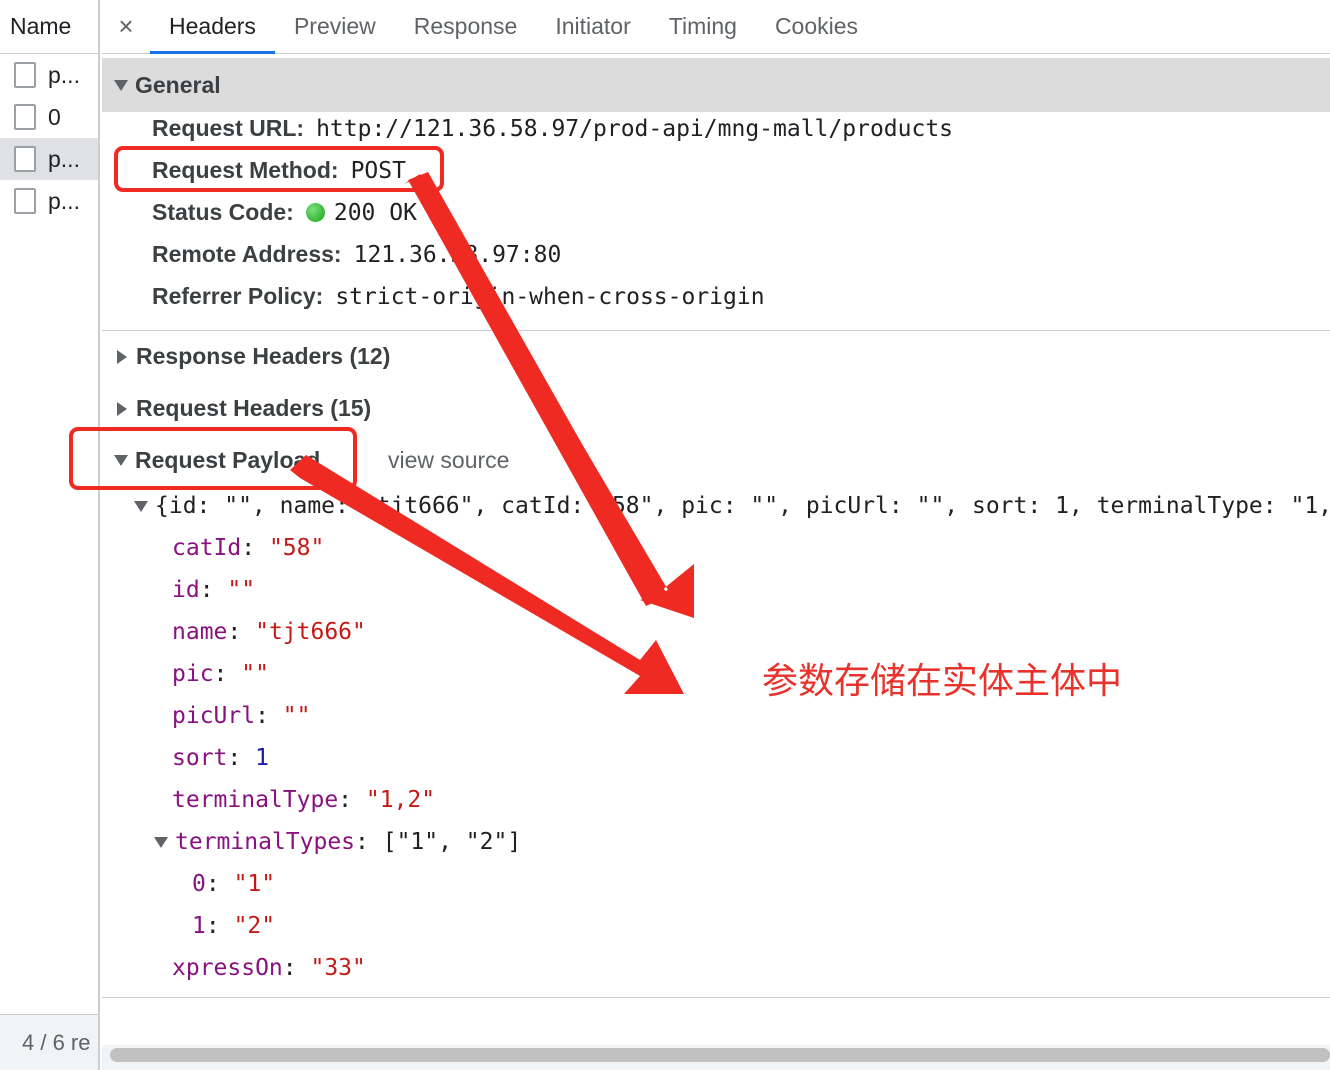  What do you see at coordinates (200, 758) in the screenshot?
I see `json-key: sort` at bounding box center [200, 758].